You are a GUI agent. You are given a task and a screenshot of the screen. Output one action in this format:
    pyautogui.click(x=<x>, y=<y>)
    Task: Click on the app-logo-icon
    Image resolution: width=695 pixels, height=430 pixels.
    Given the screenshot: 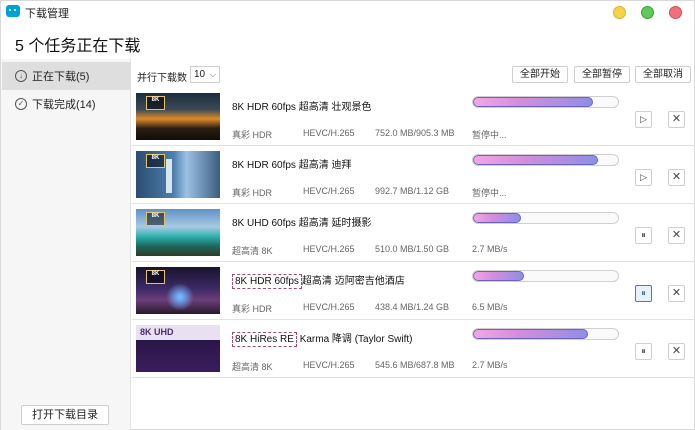 What is the action you would take?
    pyautogui.click(x=13, y=11)
    